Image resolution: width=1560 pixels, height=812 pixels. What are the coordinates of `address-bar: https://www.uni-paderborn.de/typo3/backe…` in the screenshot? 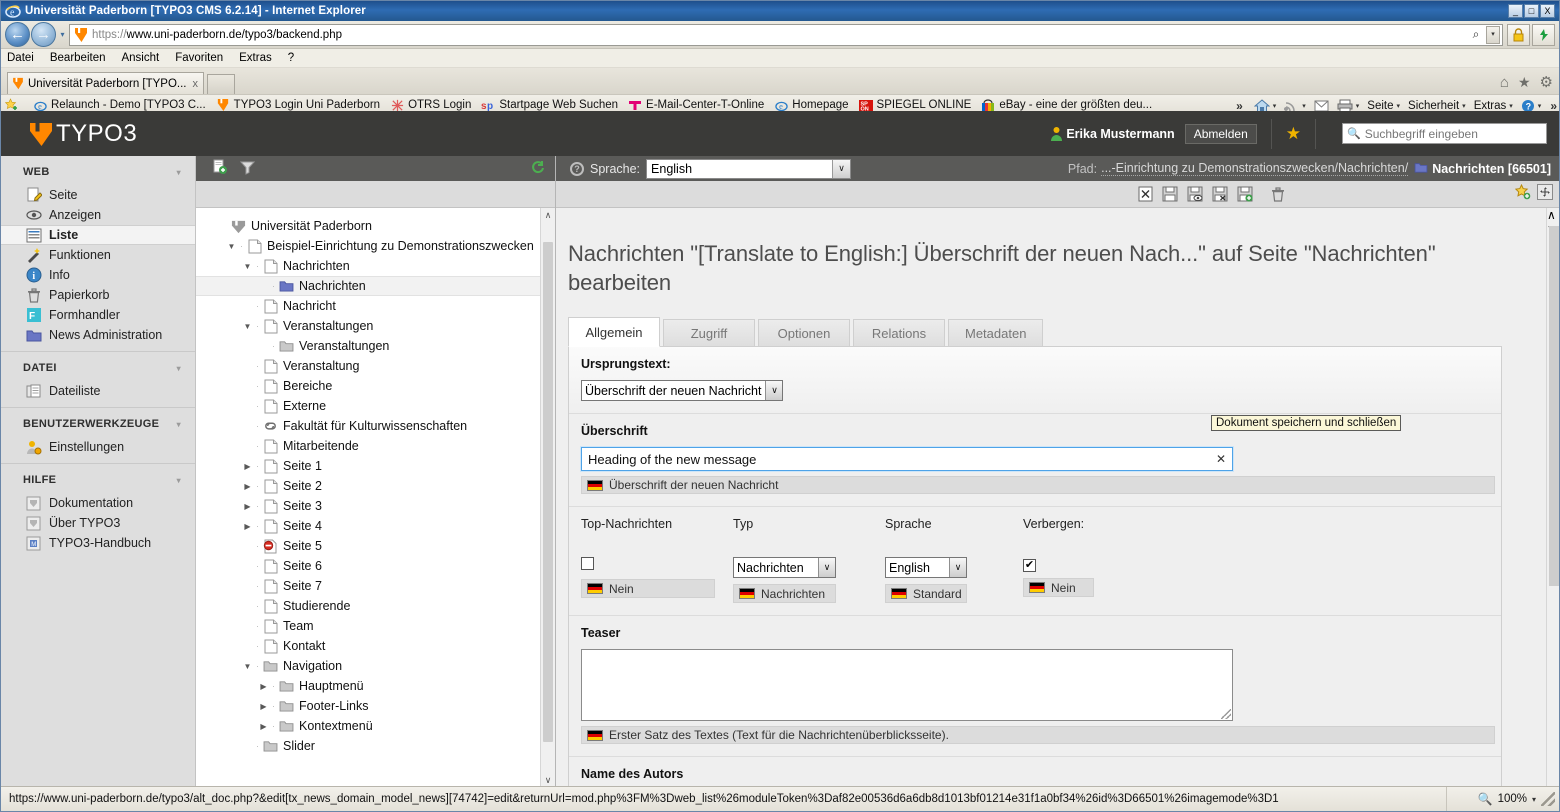 It's located at (786, 34).